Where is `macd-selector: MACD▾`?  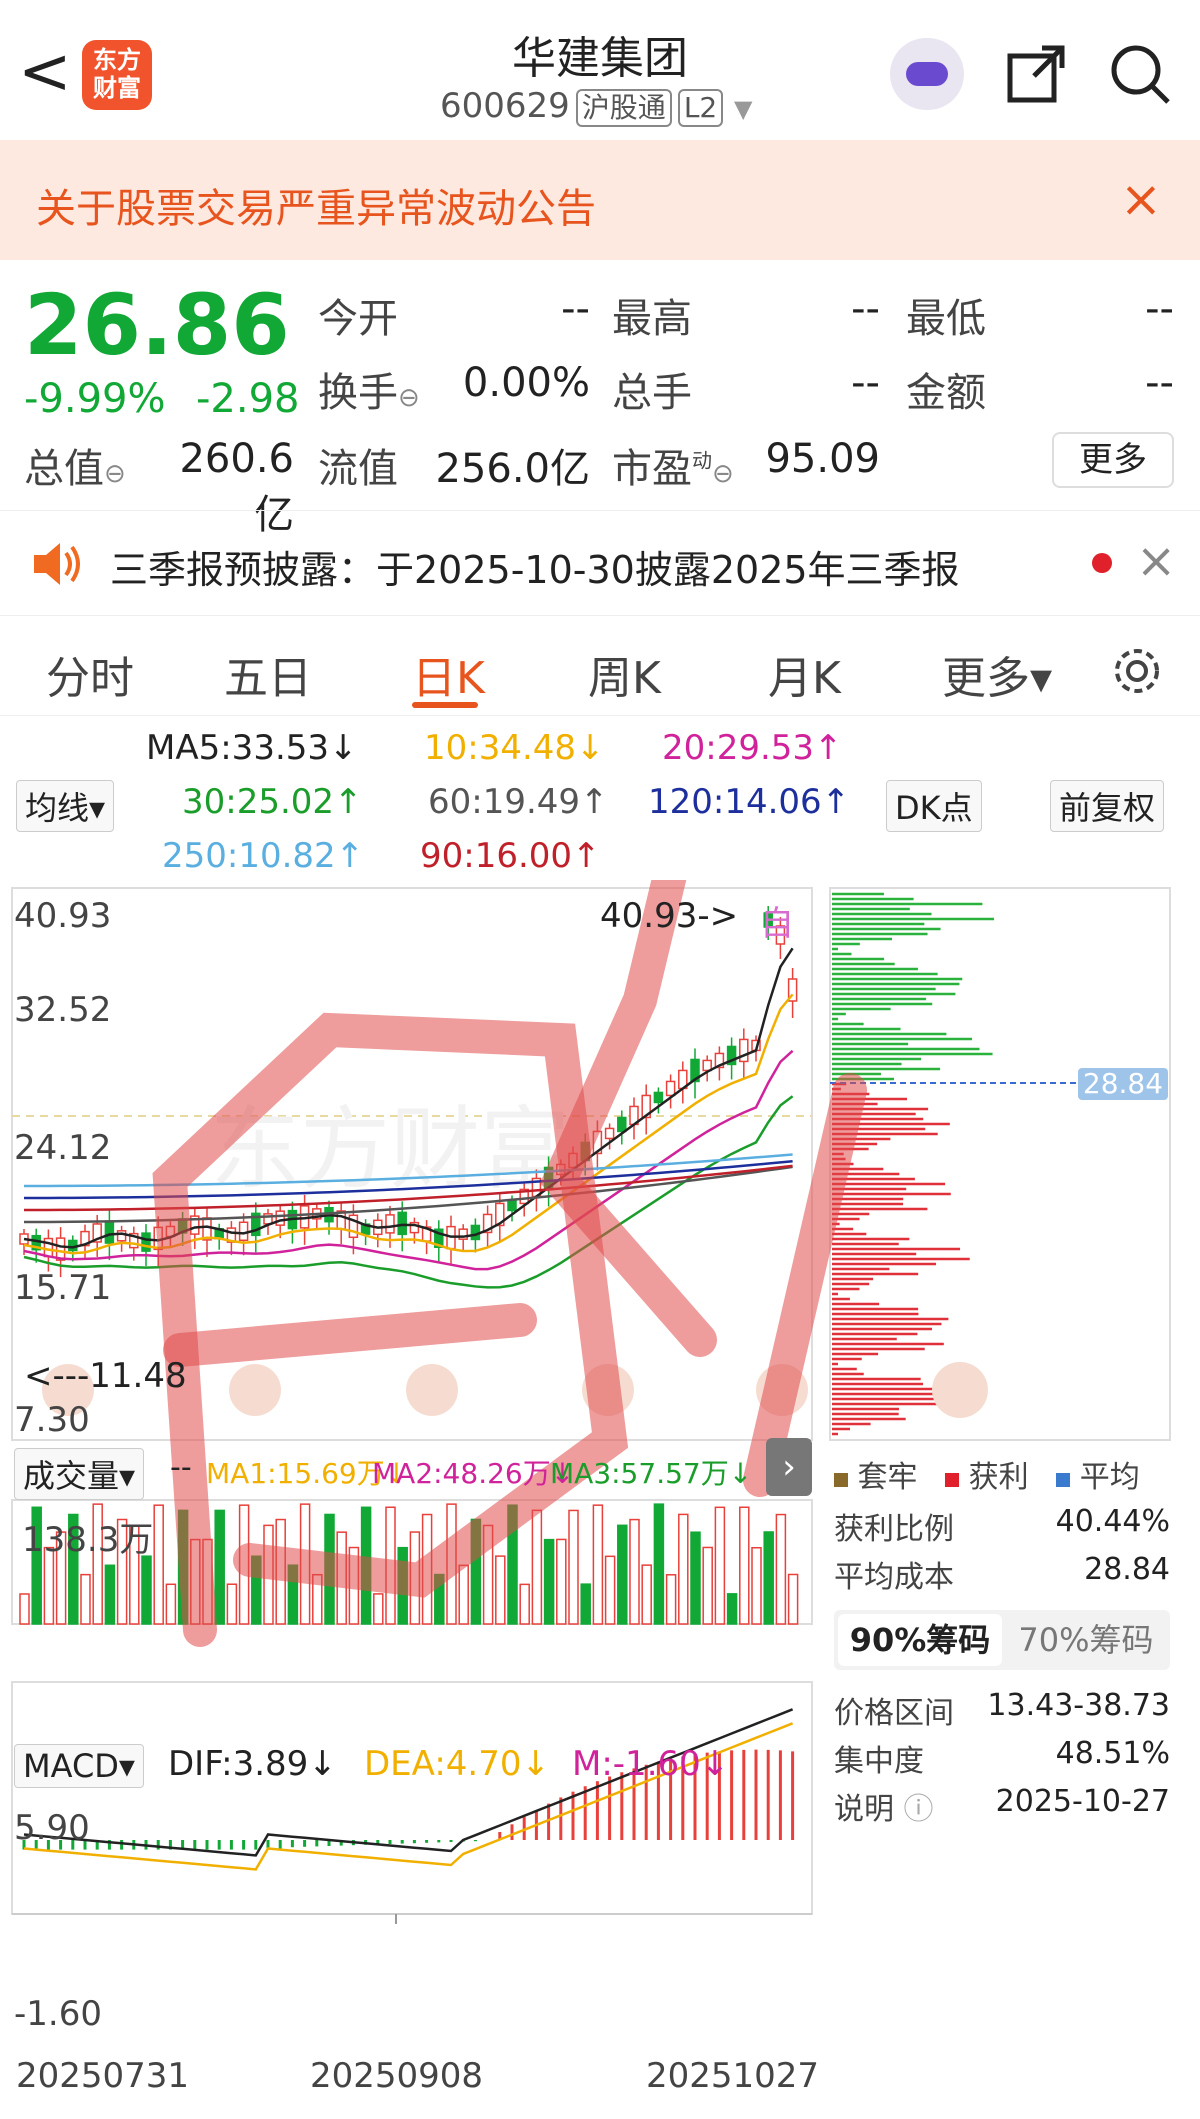
macd-selector: MACD▾ is located at coordinates (79, 1766).